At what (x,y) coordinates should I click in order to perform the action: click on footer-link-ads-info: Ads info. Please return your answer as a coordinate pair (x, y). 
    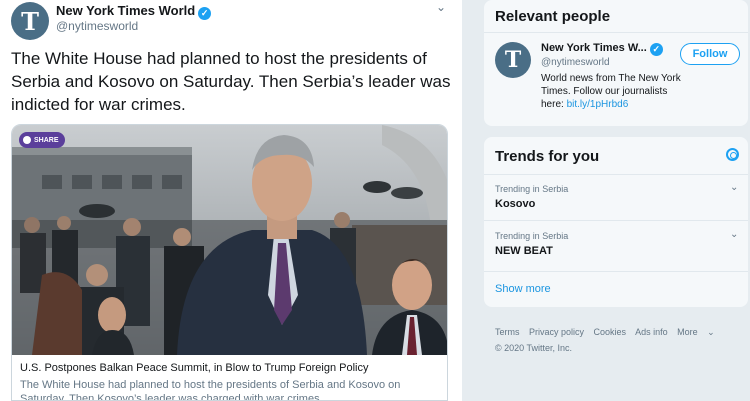
    Looking at the image, I should click on (651, 332).